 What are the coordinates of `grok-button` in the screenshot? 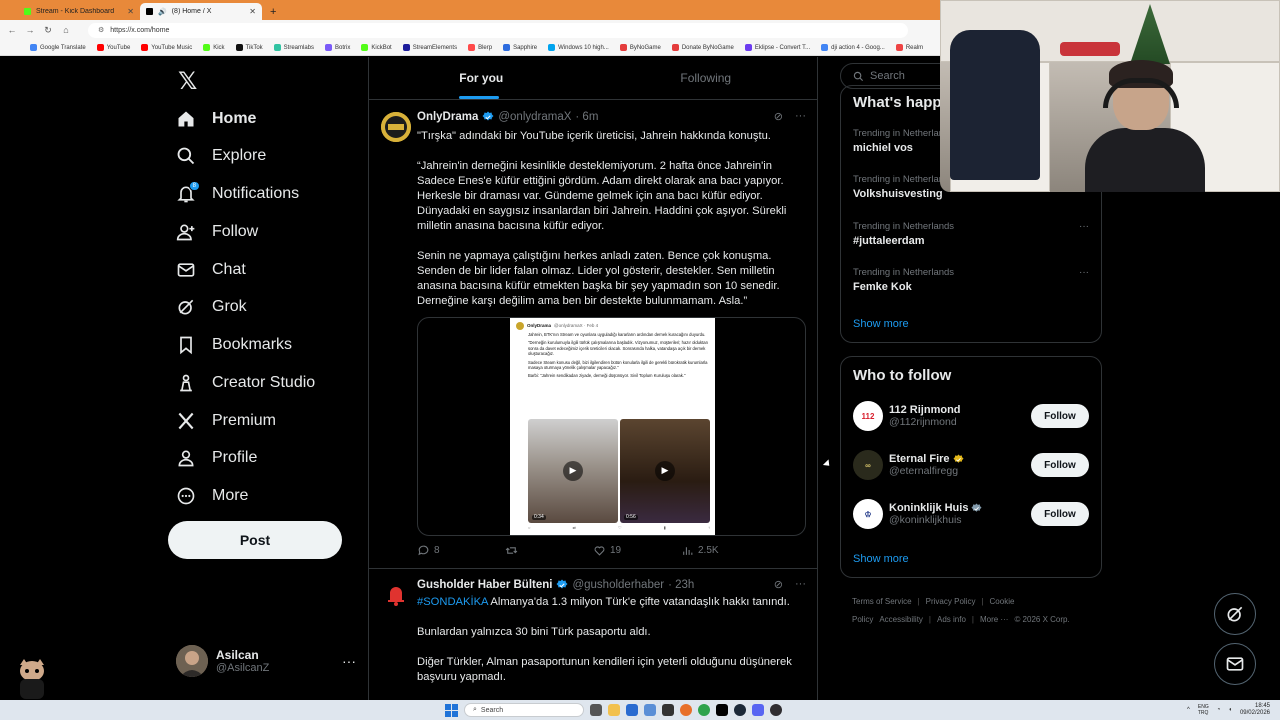 It's located at (1235, 614).